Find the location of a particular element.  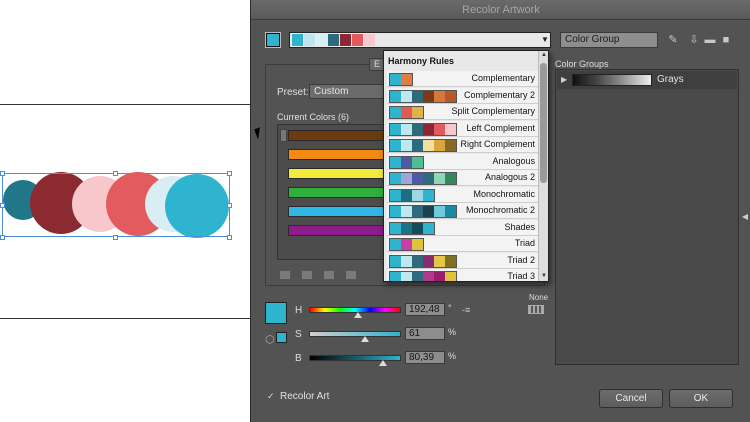

harmony-rule-item: Right Complement is located at coordinates (462, 145).